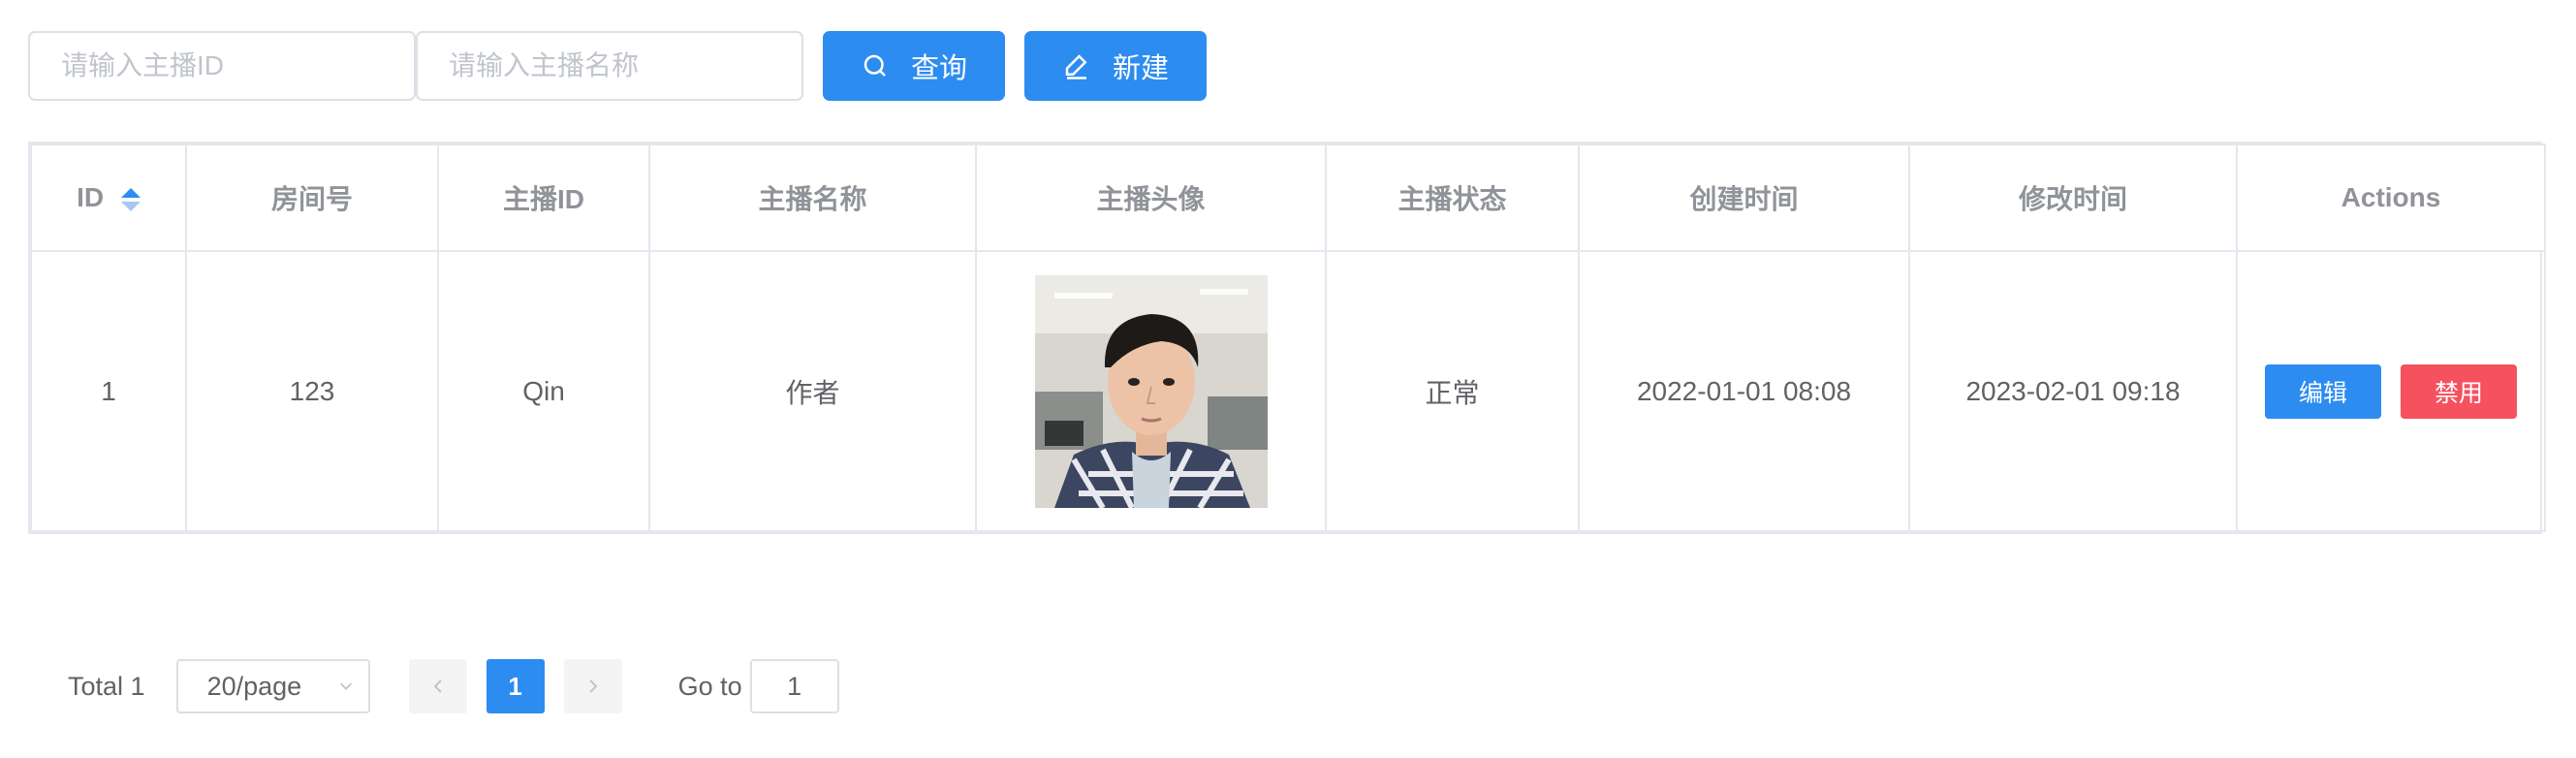  What do you see at coordinates (1076, 66) in the screenshot?
I see `edit-icon` at bounding box center [1076, 66].